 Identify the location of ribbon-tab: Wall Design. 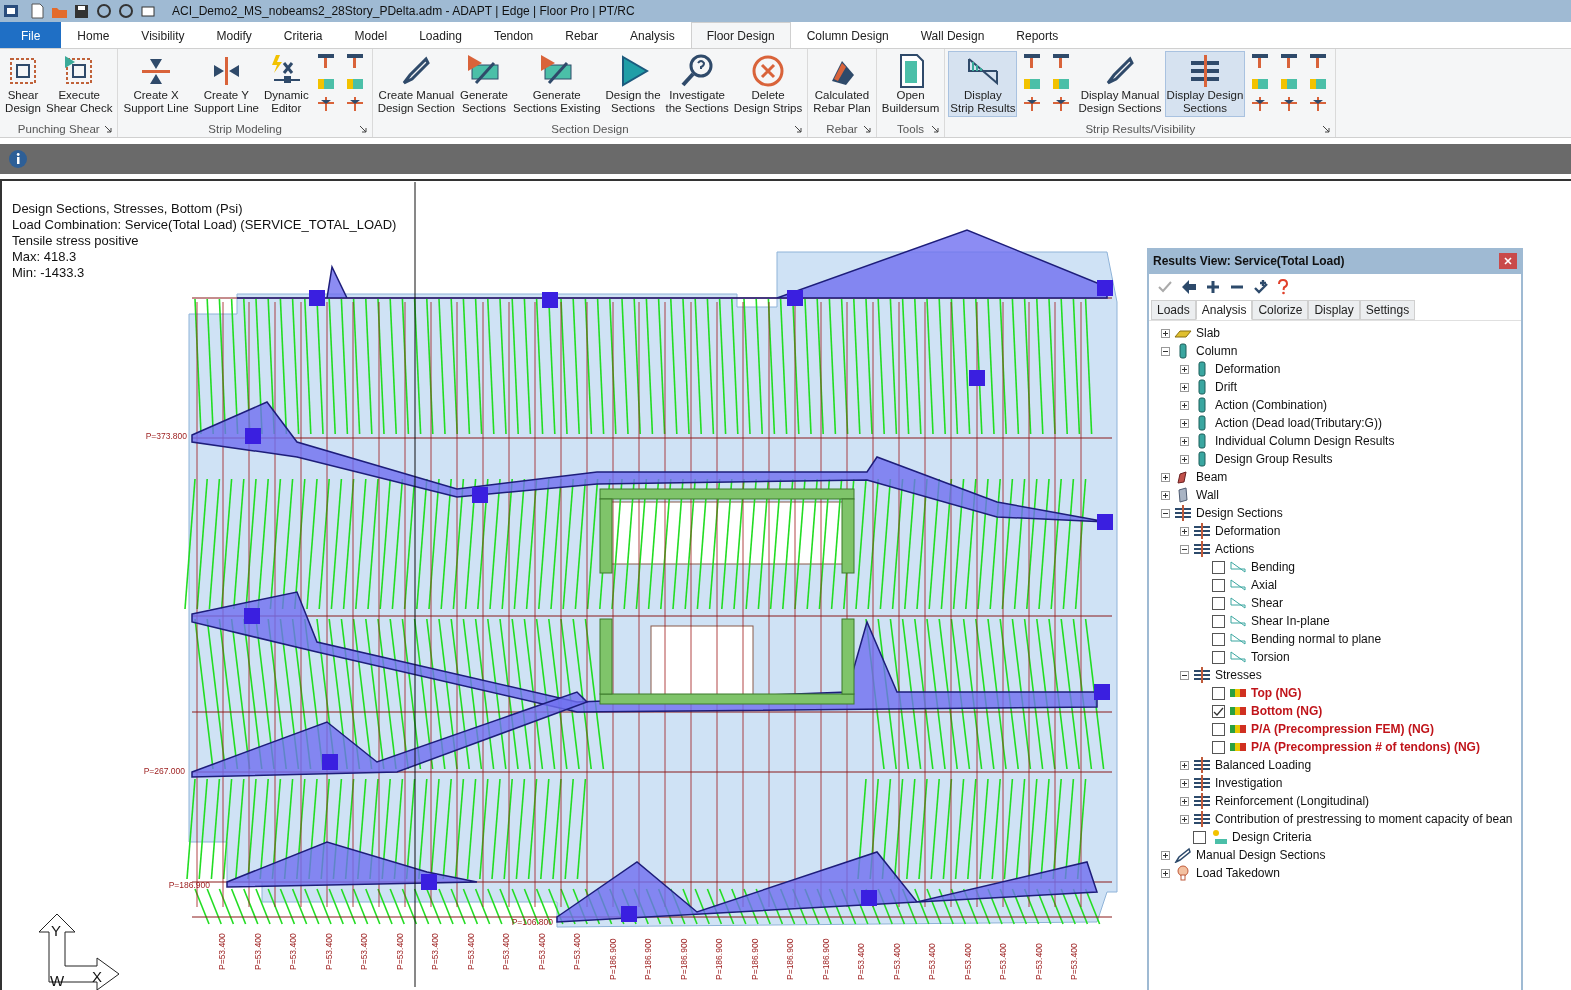
(952, 35).